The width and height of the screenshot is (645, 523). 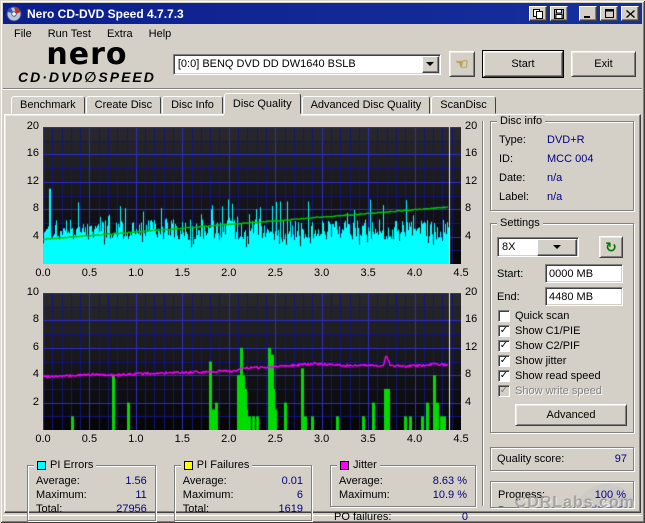 What do you see at coordinates (14, 13) in the screenshot?
I see `app-icon` at bounding box center [14, 13].